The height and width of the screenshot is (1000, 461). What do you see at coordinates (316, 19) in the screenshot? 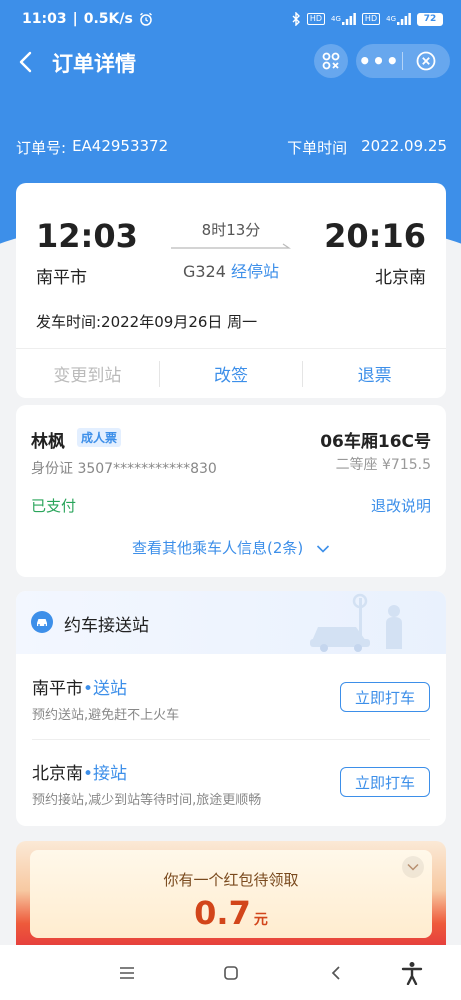
I see `hd-badge: HD` at bounding box center [316, 19].